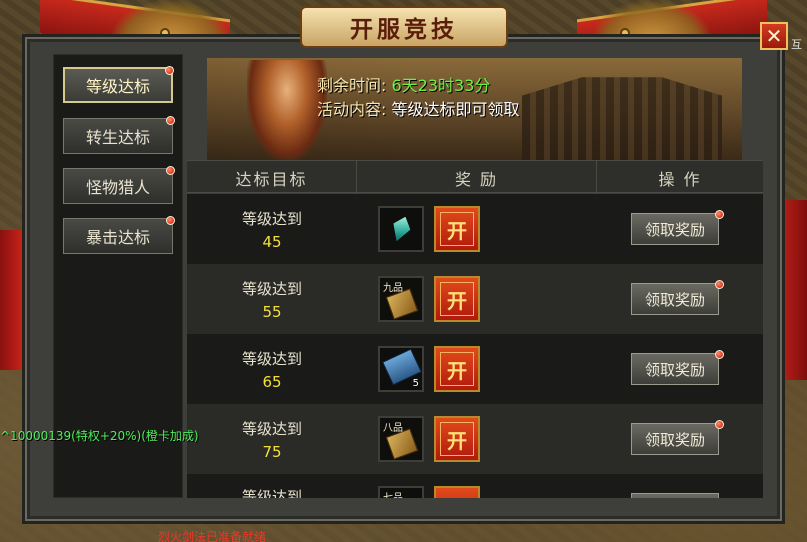  What do you see at coordinates (117, 187) in the screenshot?
I see `tab-label: 怪物猎人` at bounding box center [117, 187].